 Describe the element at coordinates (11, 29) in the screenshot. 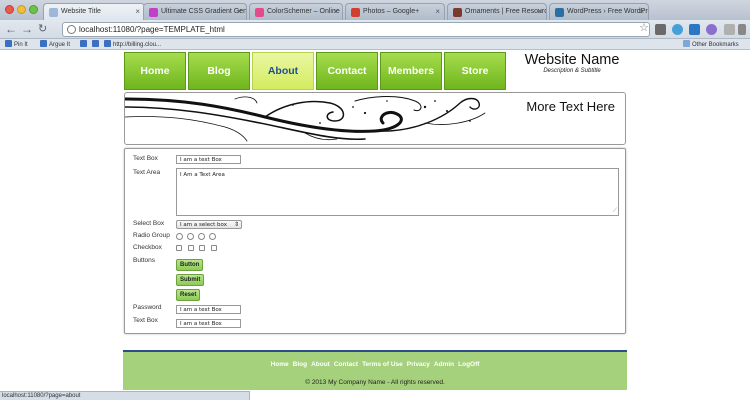

I see `back-icon: ←` at that location.